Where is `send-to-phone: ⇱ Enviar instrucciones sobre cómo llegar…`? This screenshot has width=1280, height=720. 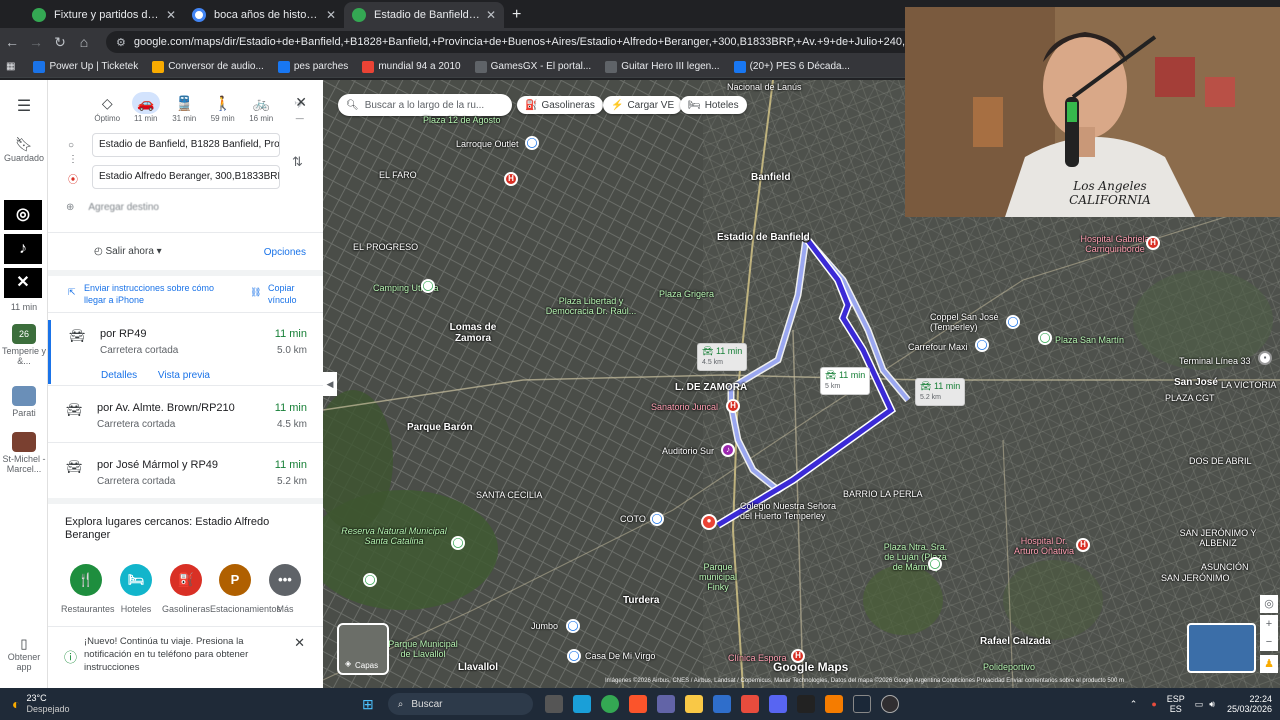 send-to-phone: ⇱ Enviar instrucciones sobre cómo llegar… is located at coordinates (143, 294).